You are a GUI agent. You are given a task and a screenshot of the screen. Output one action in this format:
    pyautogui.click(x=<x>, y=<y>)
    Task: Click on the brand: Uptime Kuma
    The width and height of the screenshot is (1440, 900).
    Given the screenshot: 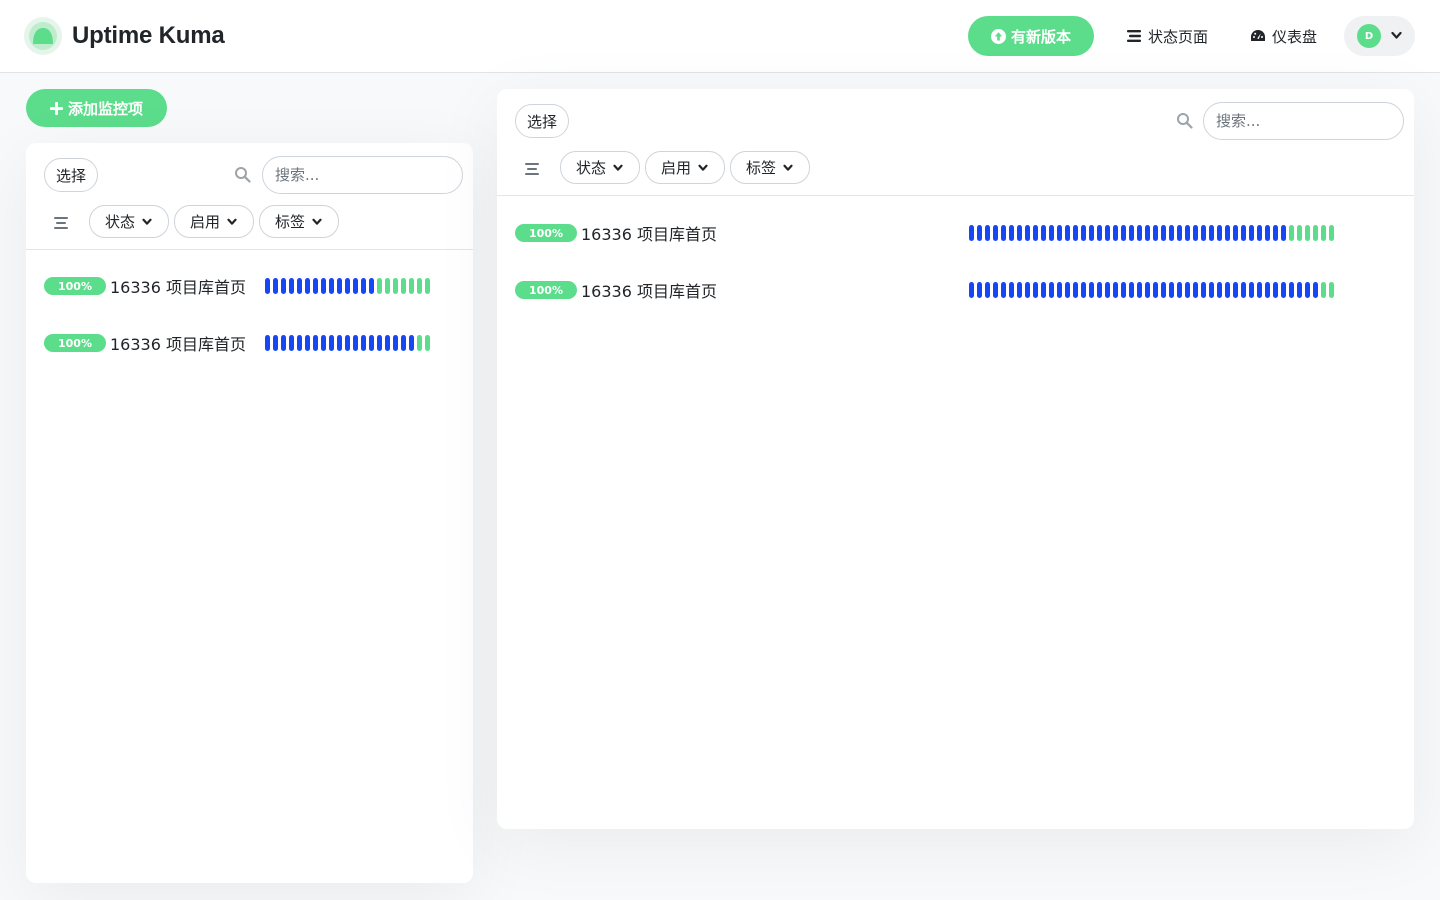 What is the action you would take?
    pyautogui.click(x=124, y=36)
    